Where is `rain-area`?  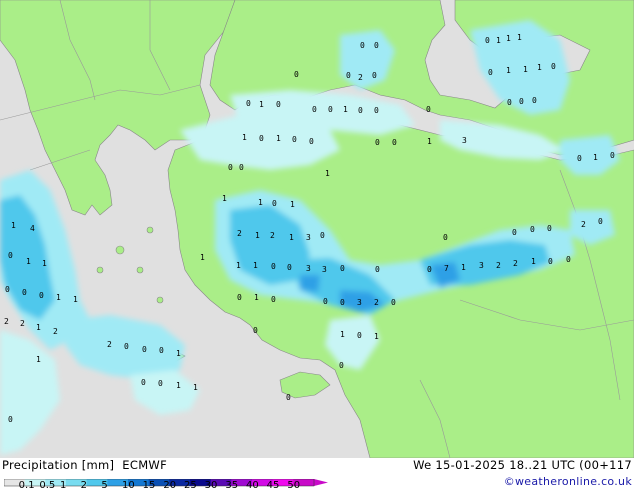 rain-area is located at coordinates (310, 283).